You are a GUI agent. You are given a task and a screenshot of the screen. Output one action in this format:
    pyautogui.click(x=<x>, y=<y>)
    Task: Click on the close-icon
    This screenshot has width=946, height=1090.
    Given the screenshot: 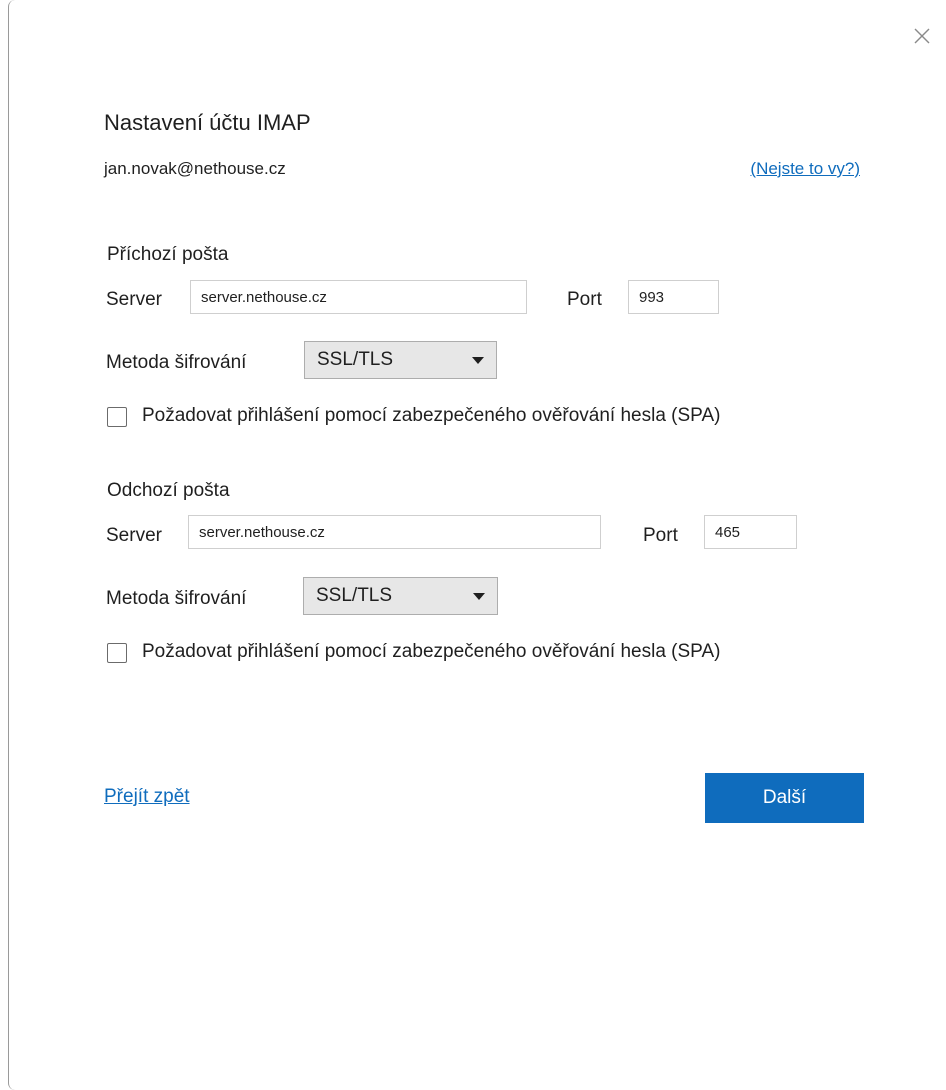 What is the action you would take?
    pyautogui.click(x=922, y=36)
    